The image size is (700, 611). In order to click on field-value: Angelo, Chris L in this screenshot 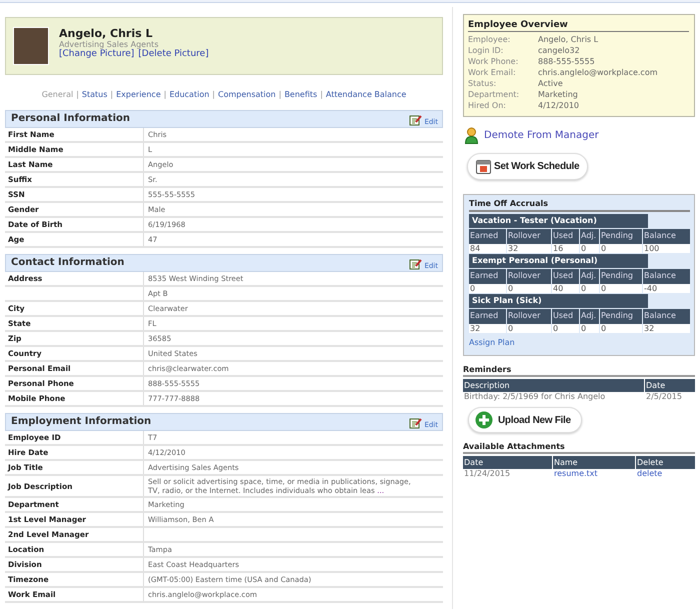, I will do `click(568, 39)`.